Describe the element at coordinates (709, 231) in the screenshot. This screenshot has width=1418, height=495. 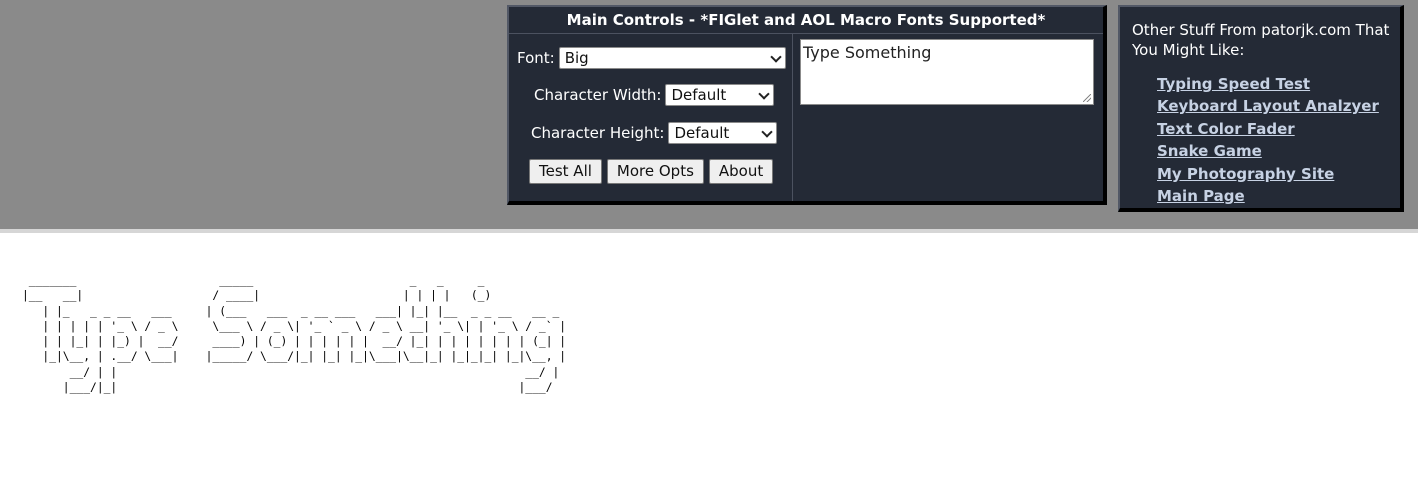
I see `divider` at that location.